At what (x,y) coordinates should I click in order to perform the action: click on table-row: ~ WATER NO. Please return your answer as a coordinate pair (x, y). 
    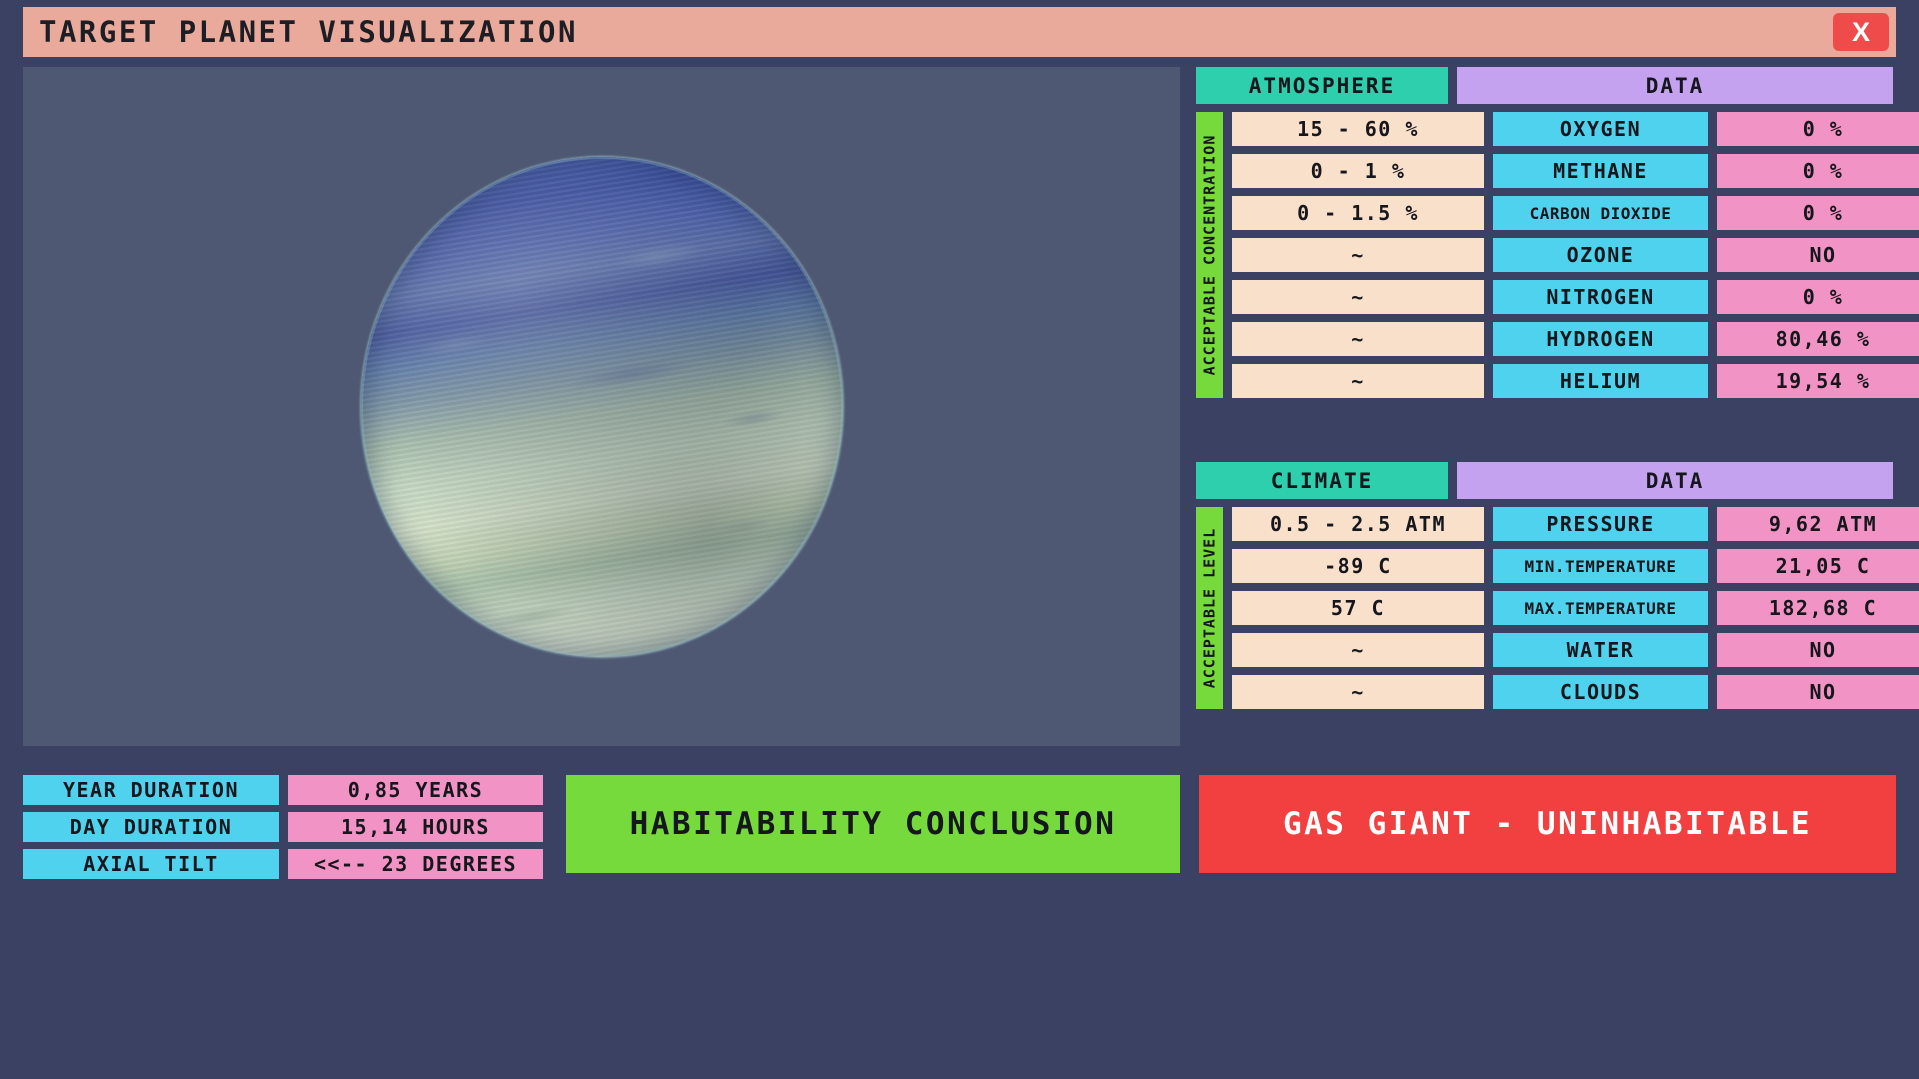
    Looking at the image, I should click on (1575, 650).